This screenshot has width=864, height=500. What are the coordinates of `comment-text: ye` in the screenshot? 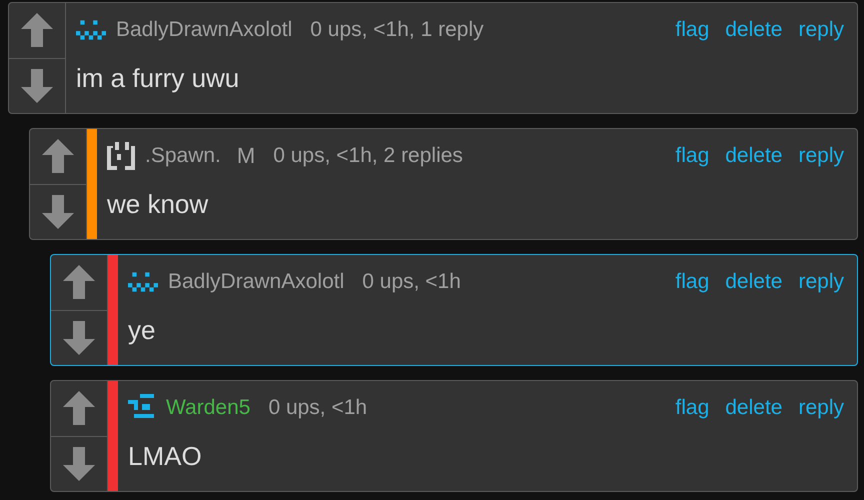 It's located at (142, 330).